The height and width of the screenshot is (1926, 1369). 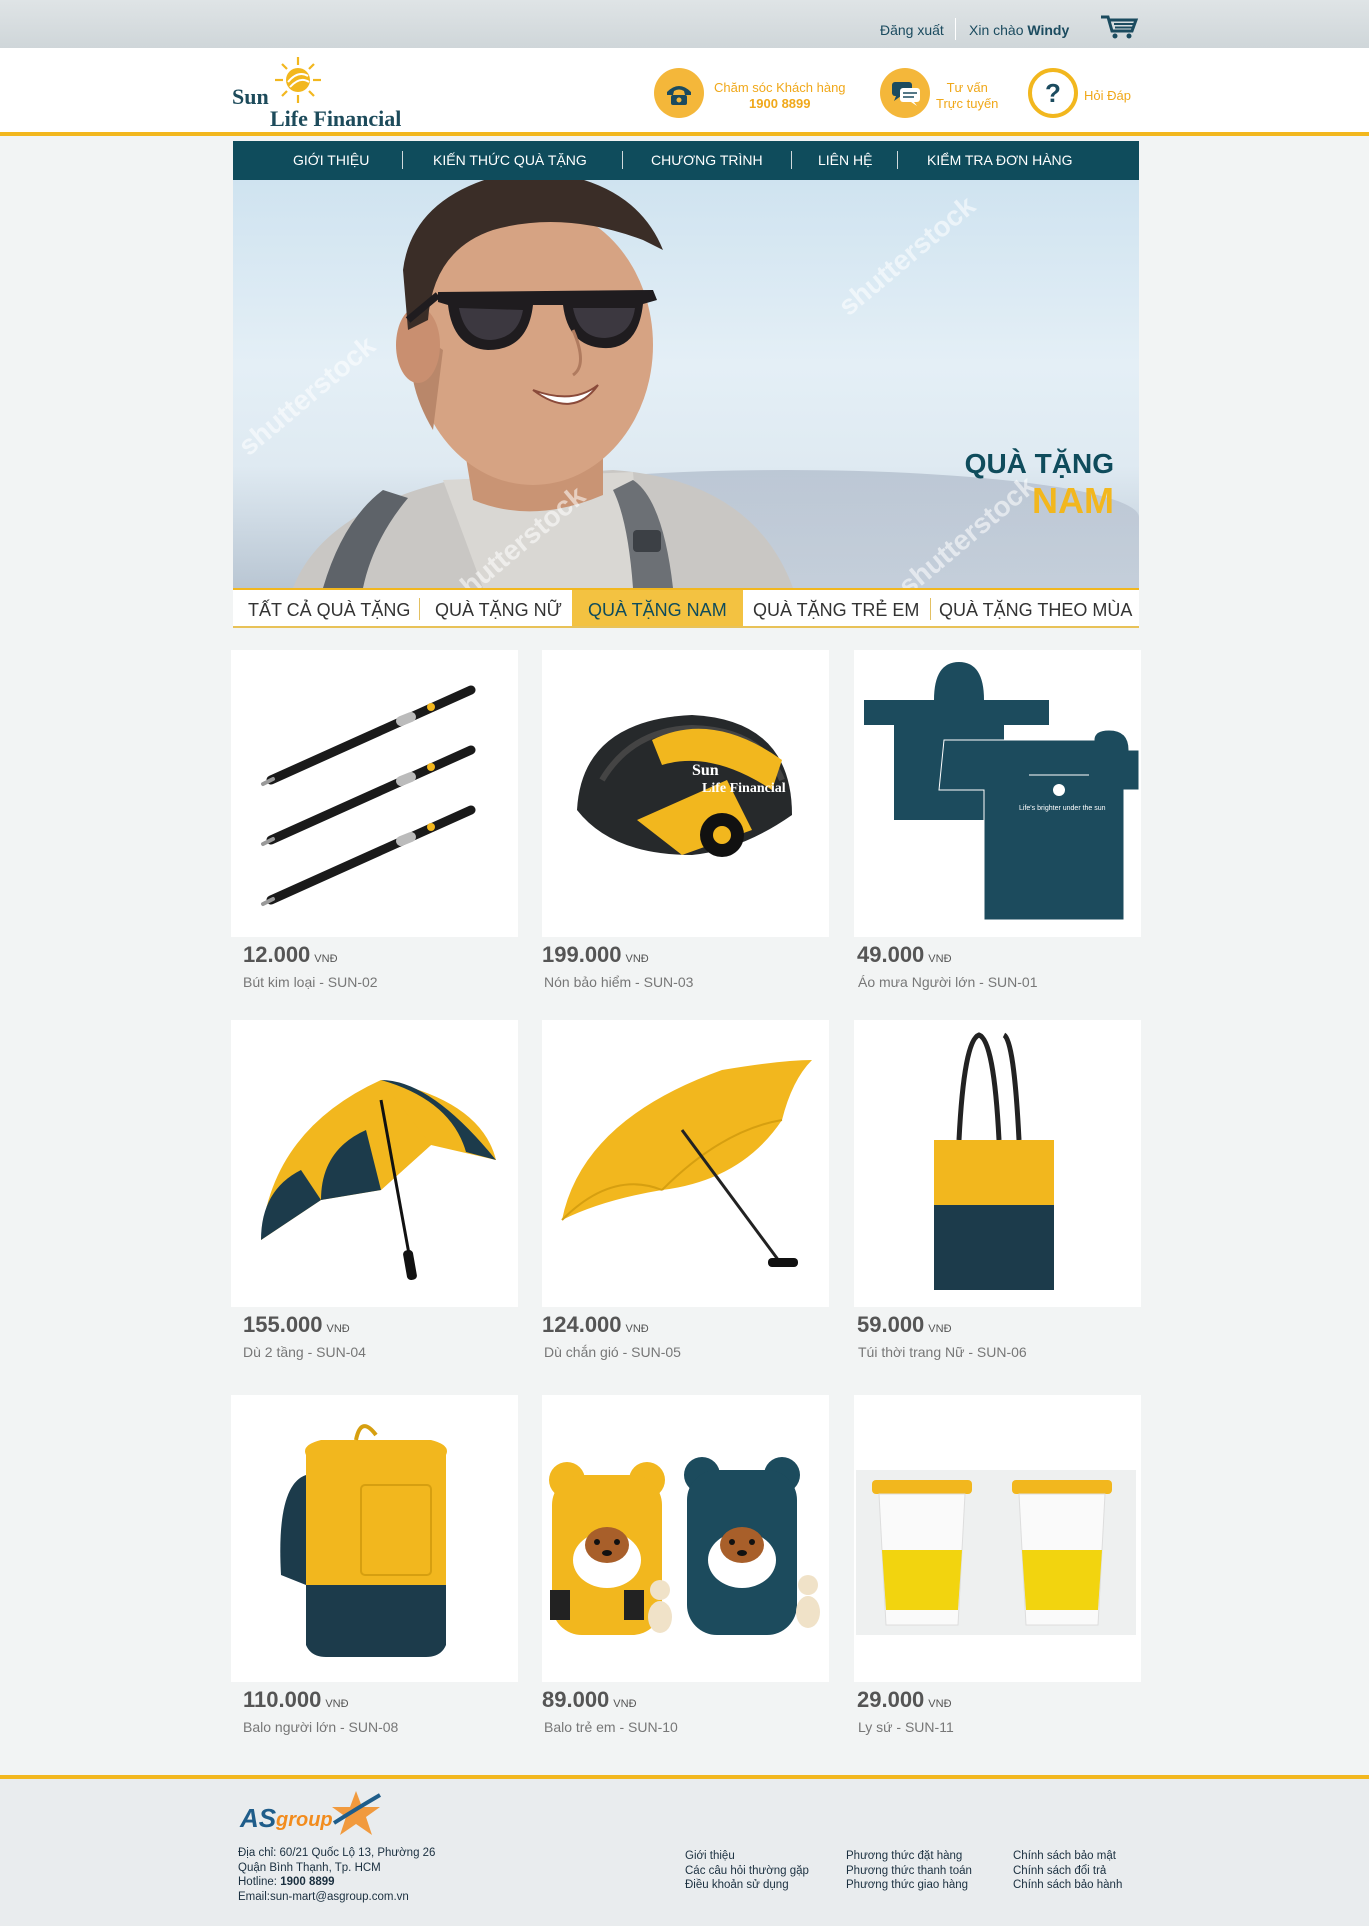 I want to click on faq-label: Hỏi Đáp, so click(x=1107, y=95).